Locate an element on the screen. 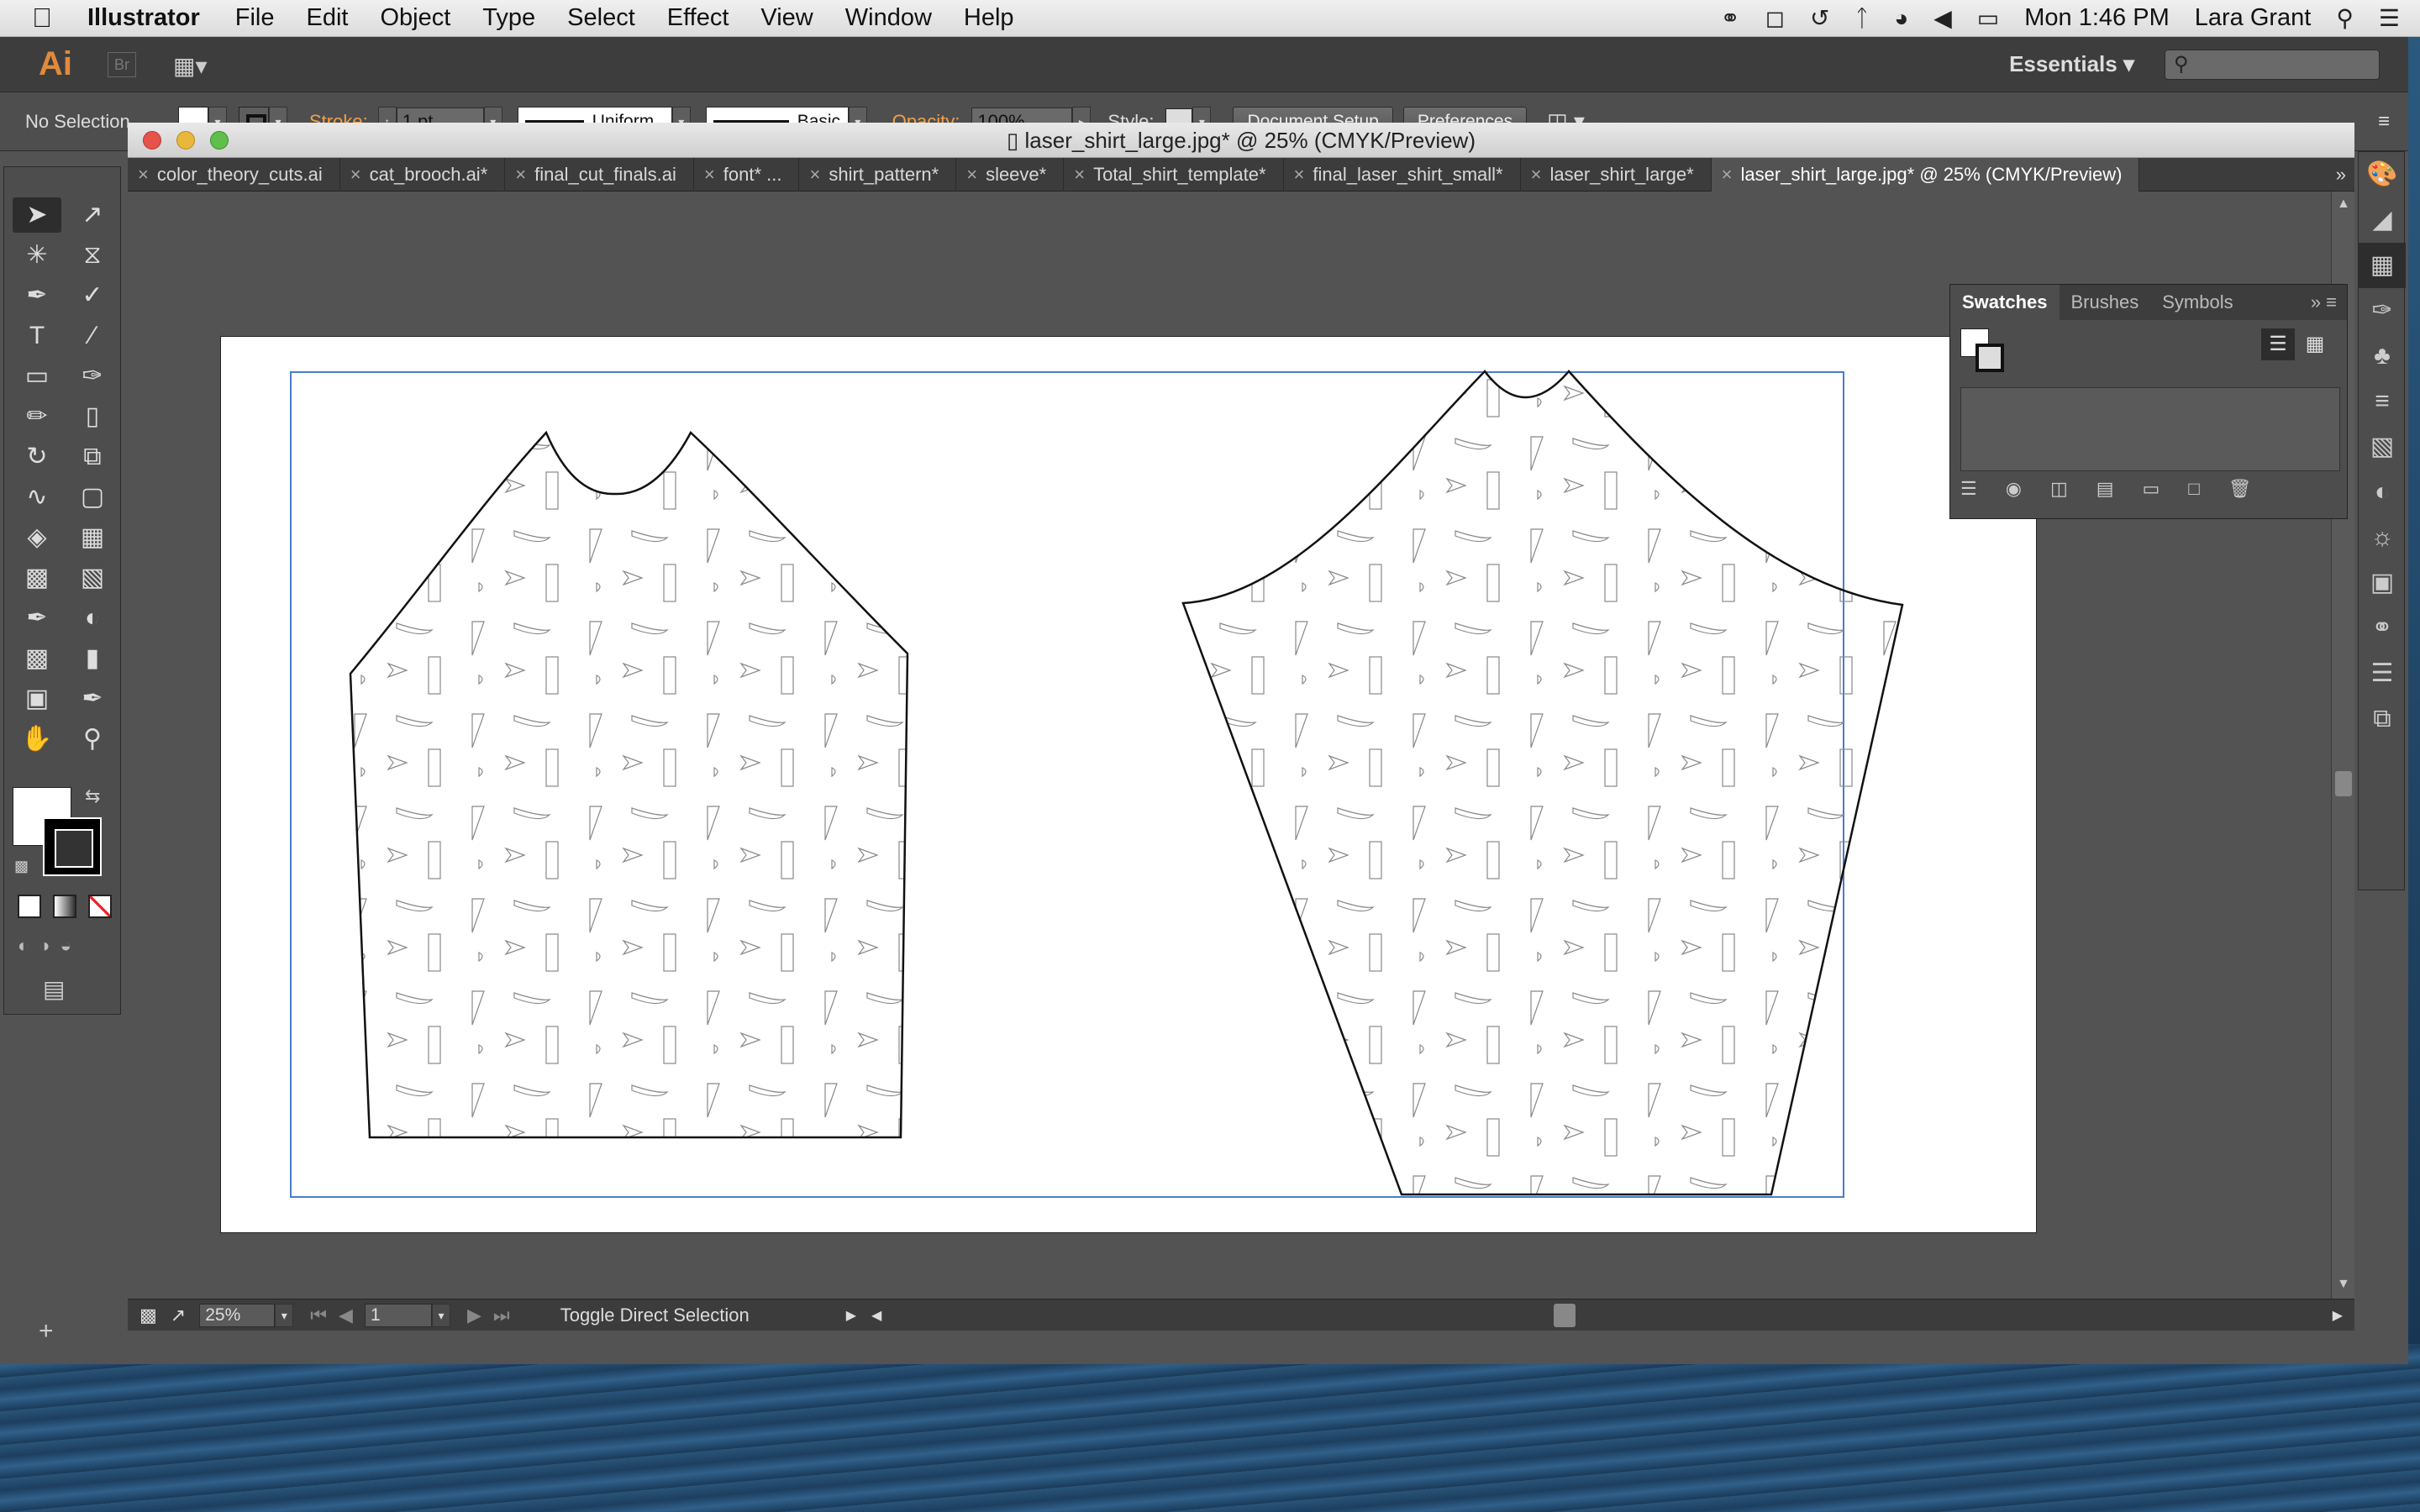  swatch-stroke-indicator is located at coordinates (1989, 358).